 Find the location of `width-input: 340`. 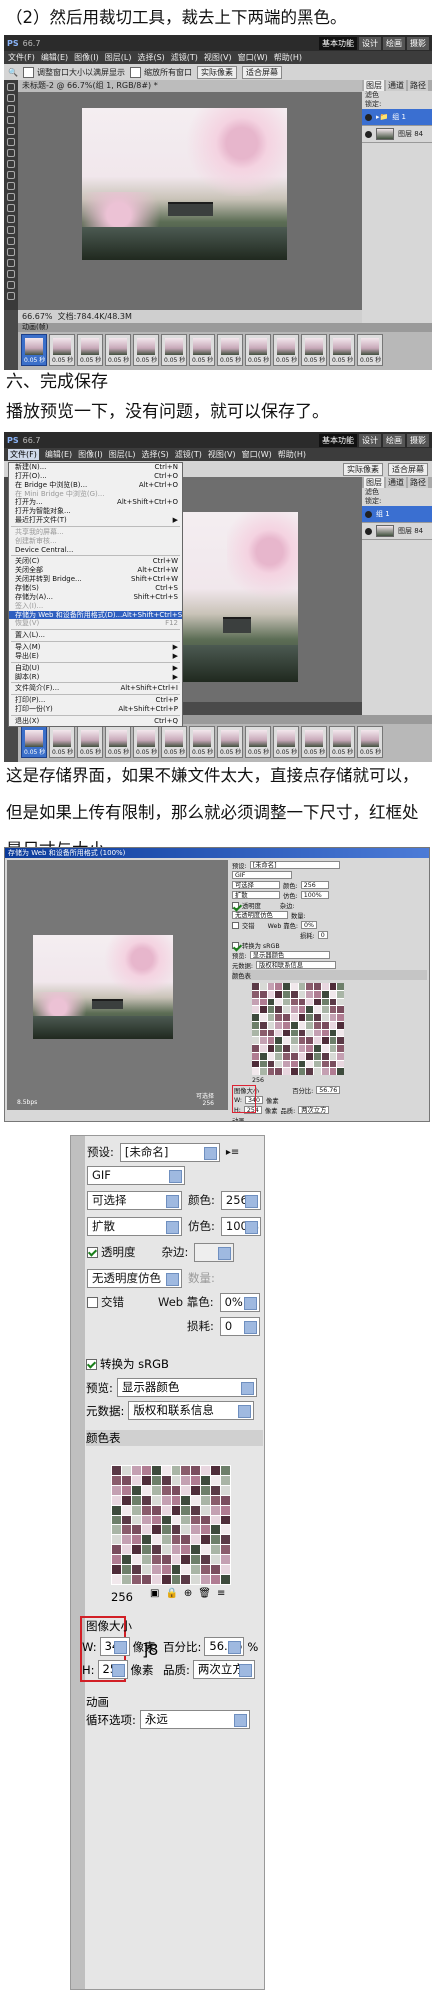

width-input: 340 is located at coordinates (114, 1646).